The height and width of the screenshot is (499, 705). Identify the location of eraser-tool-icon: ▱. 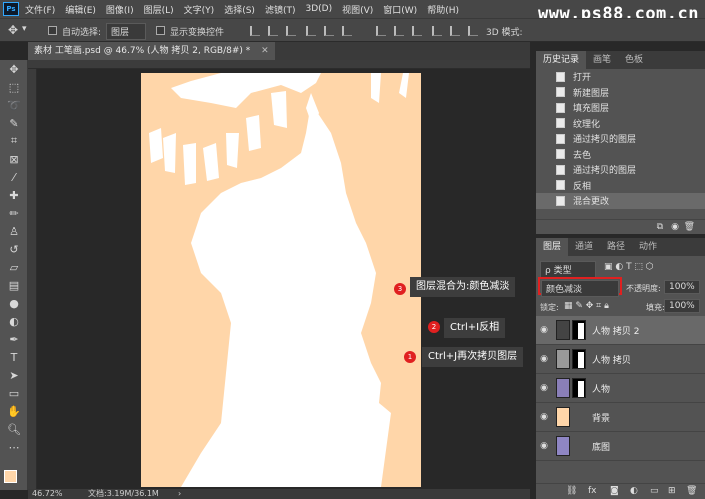
(14, 267).